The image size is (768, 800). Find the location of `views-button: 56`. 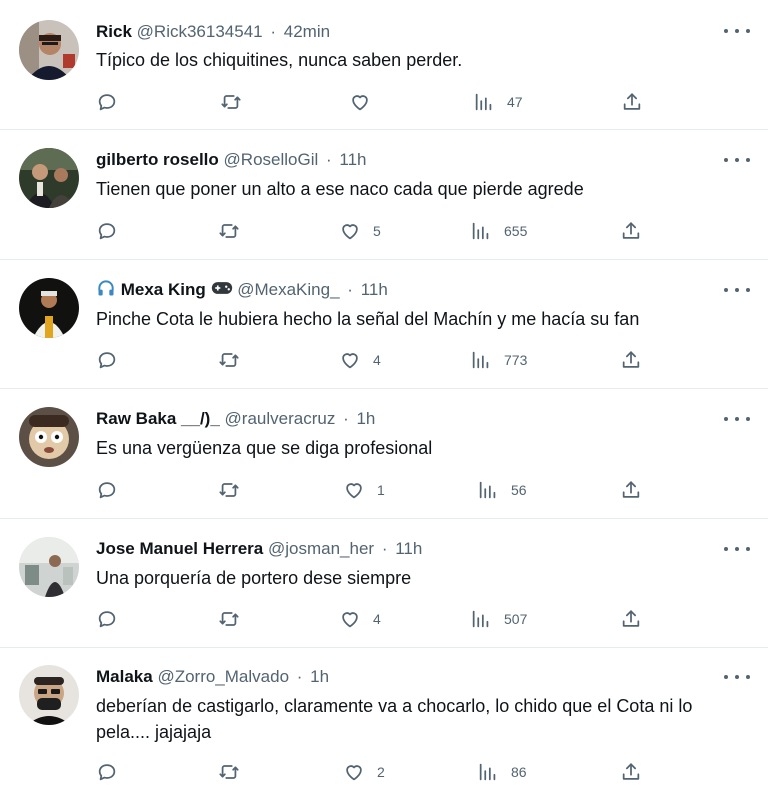

views-button: 56 is located at coordinates (502, 490).